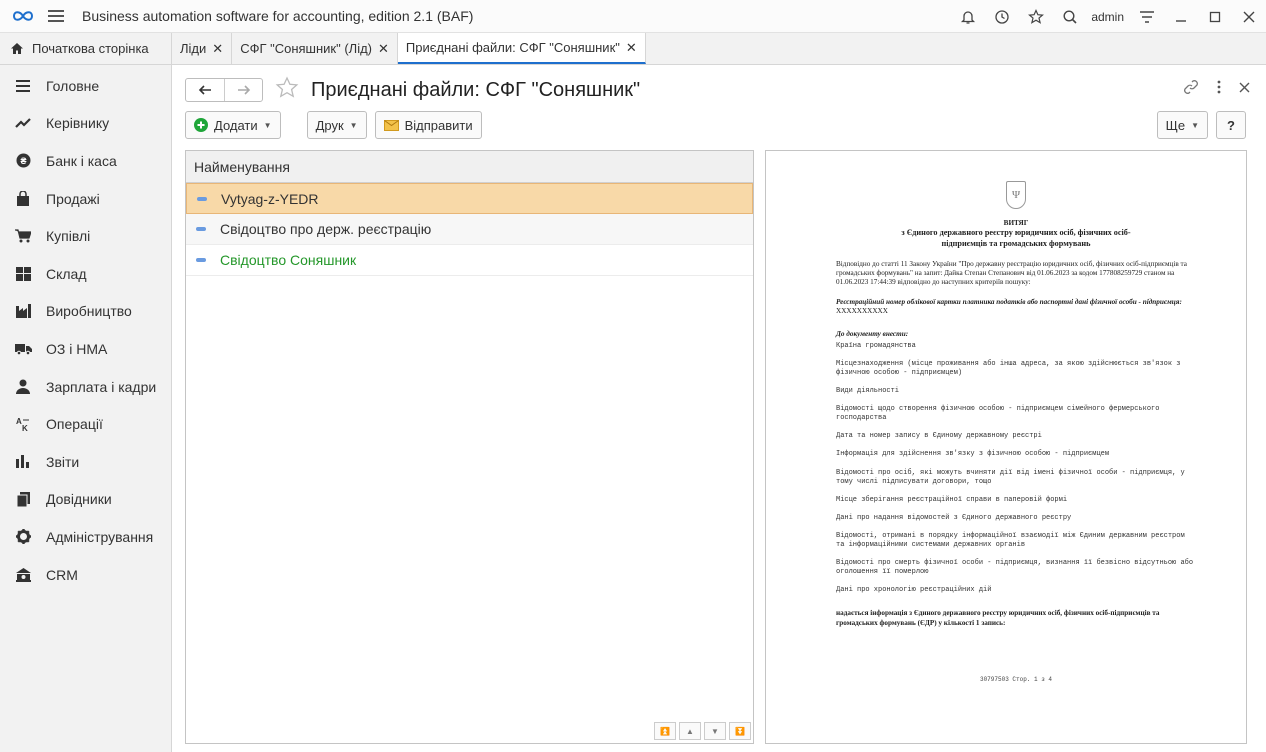  Describe the element at coordinates (1231, 125) in the screenshot. I see `help-button: ?` at that location.